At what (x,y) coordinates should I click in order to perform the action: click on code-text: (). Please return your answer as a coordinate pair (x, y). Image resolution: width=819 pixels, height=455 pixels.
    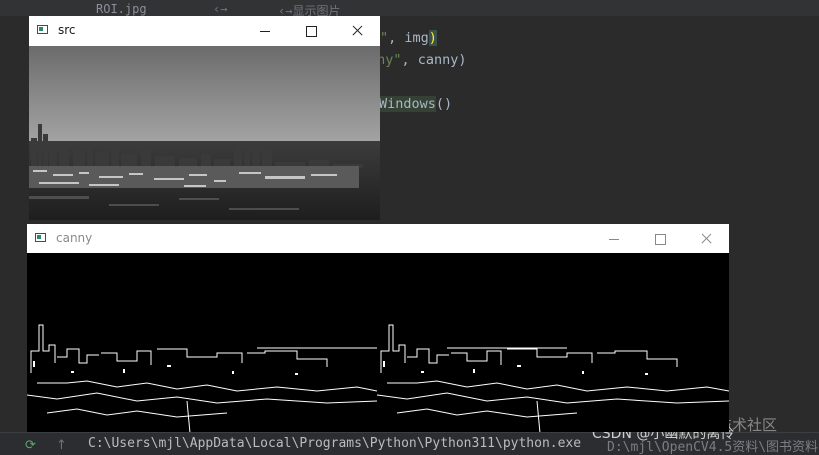
    Looking at the image, I should click on (444, 104).